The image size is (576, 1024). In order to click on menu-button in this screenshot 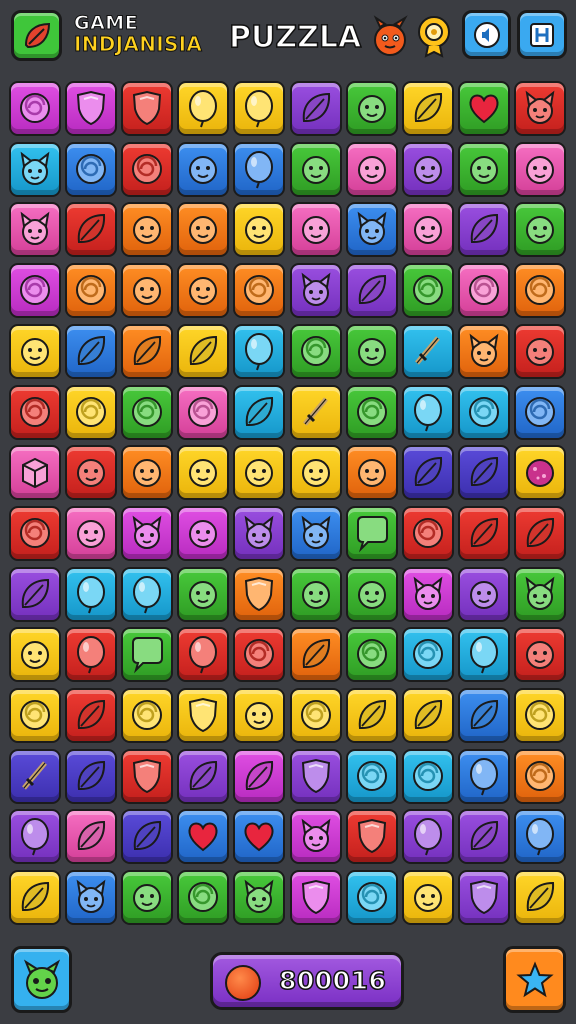, I will do `click(36, 35)`.